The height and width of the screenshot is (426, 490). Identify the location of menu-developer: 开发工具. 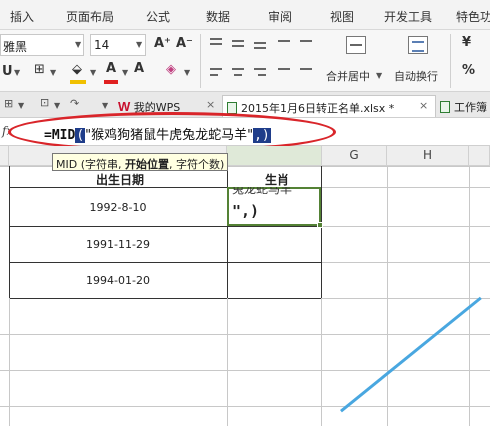
(408, 16).